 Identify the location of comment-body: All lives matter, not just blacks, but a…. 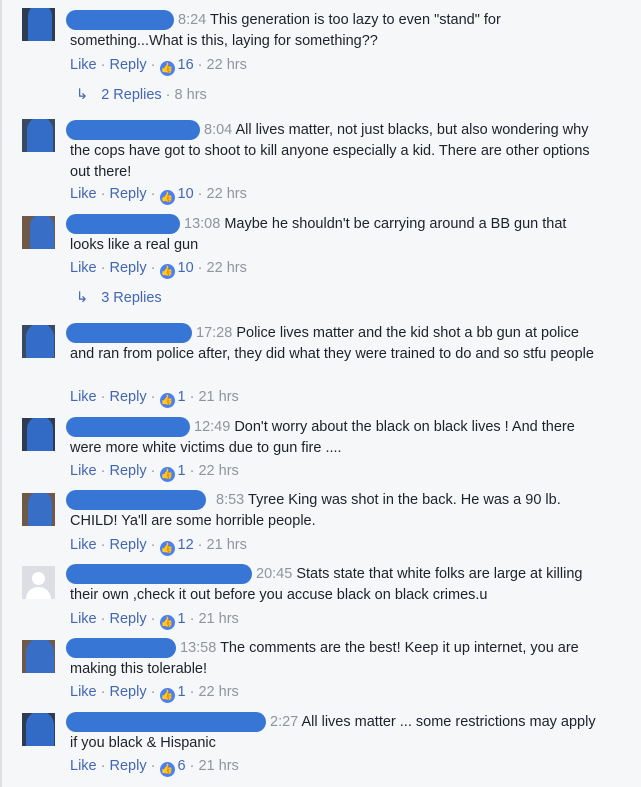
(330, 151).